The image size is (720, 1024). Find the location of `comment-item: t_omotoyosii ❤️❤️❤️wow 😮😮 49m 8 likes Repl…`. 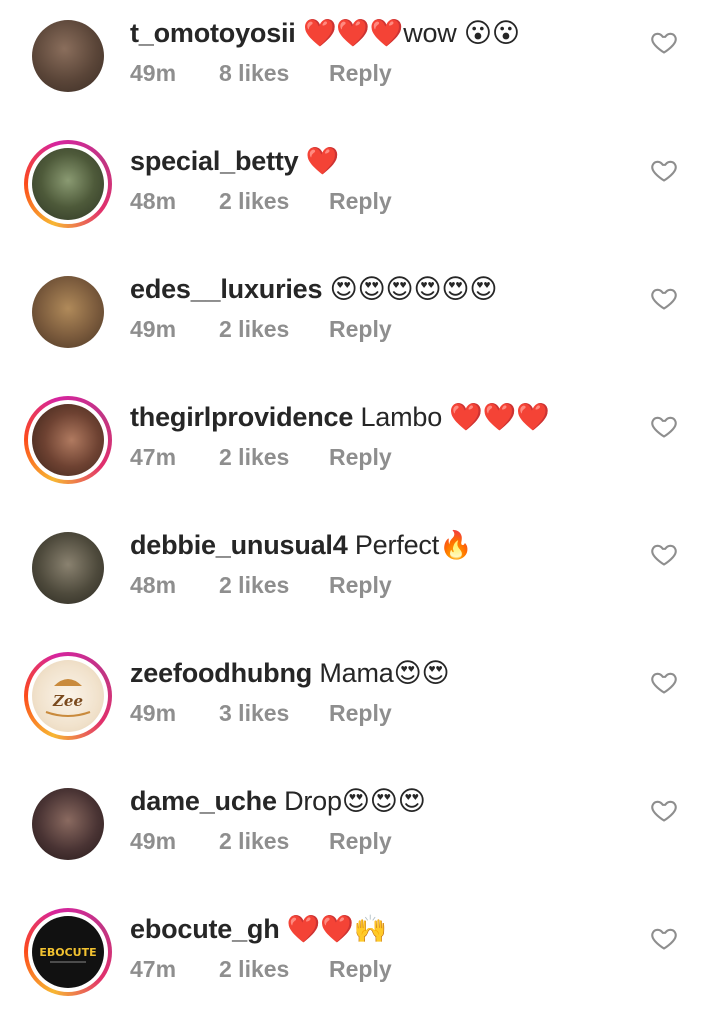

comment-item: t_omotoyosii ❤️❤️❤️wow 😮😮 49m 8 likes Repl… is located at coordinates (360, 64).